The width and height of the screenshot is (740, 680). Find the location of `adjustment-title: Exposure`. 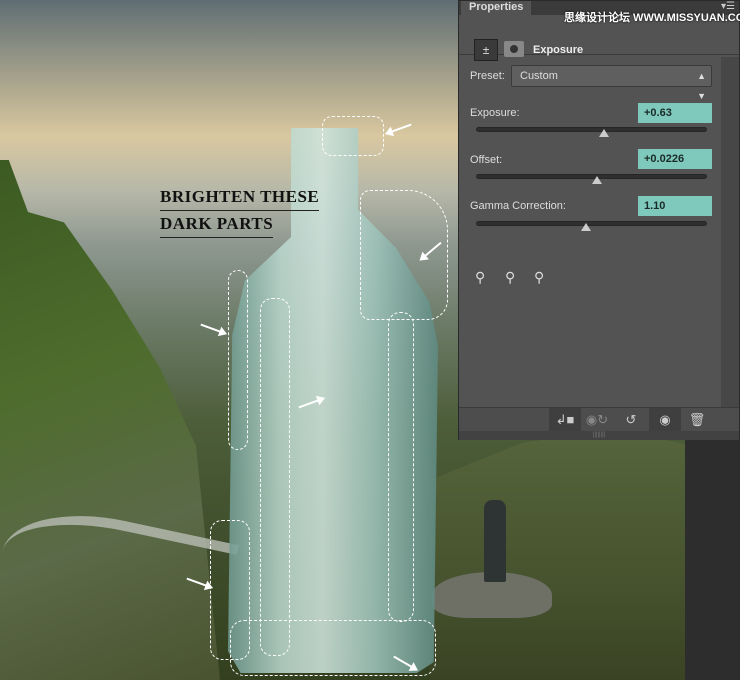

adjustment-title: Exposure is located at coordinates (558, 50).